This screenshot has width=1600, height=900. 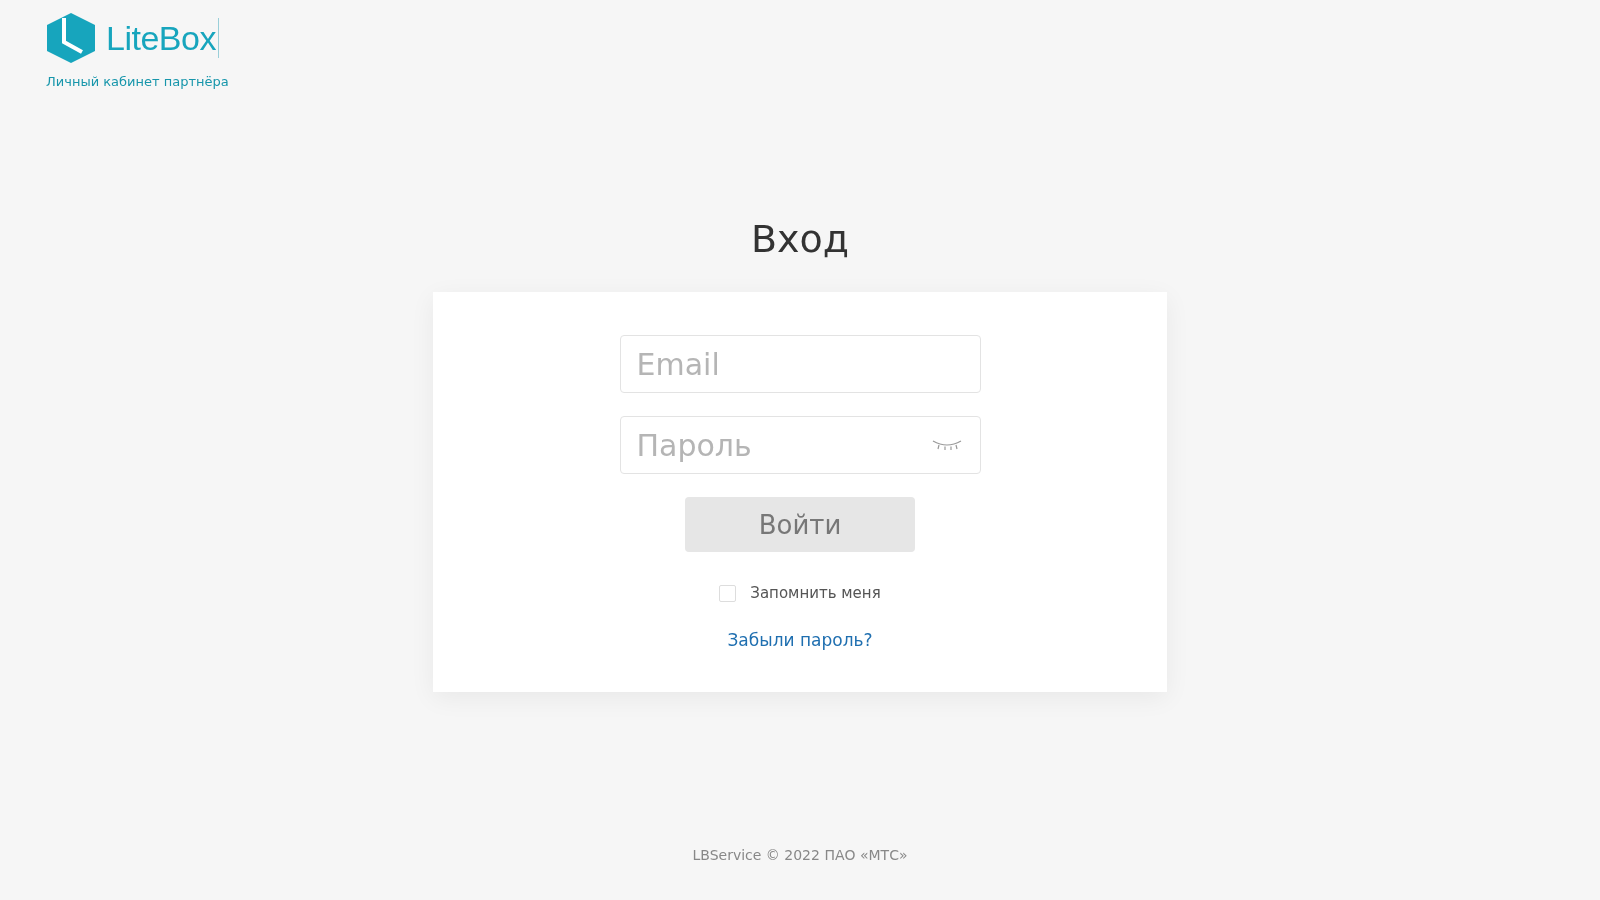 I want to click on login-button: Войти, so click(x=800, y=524).